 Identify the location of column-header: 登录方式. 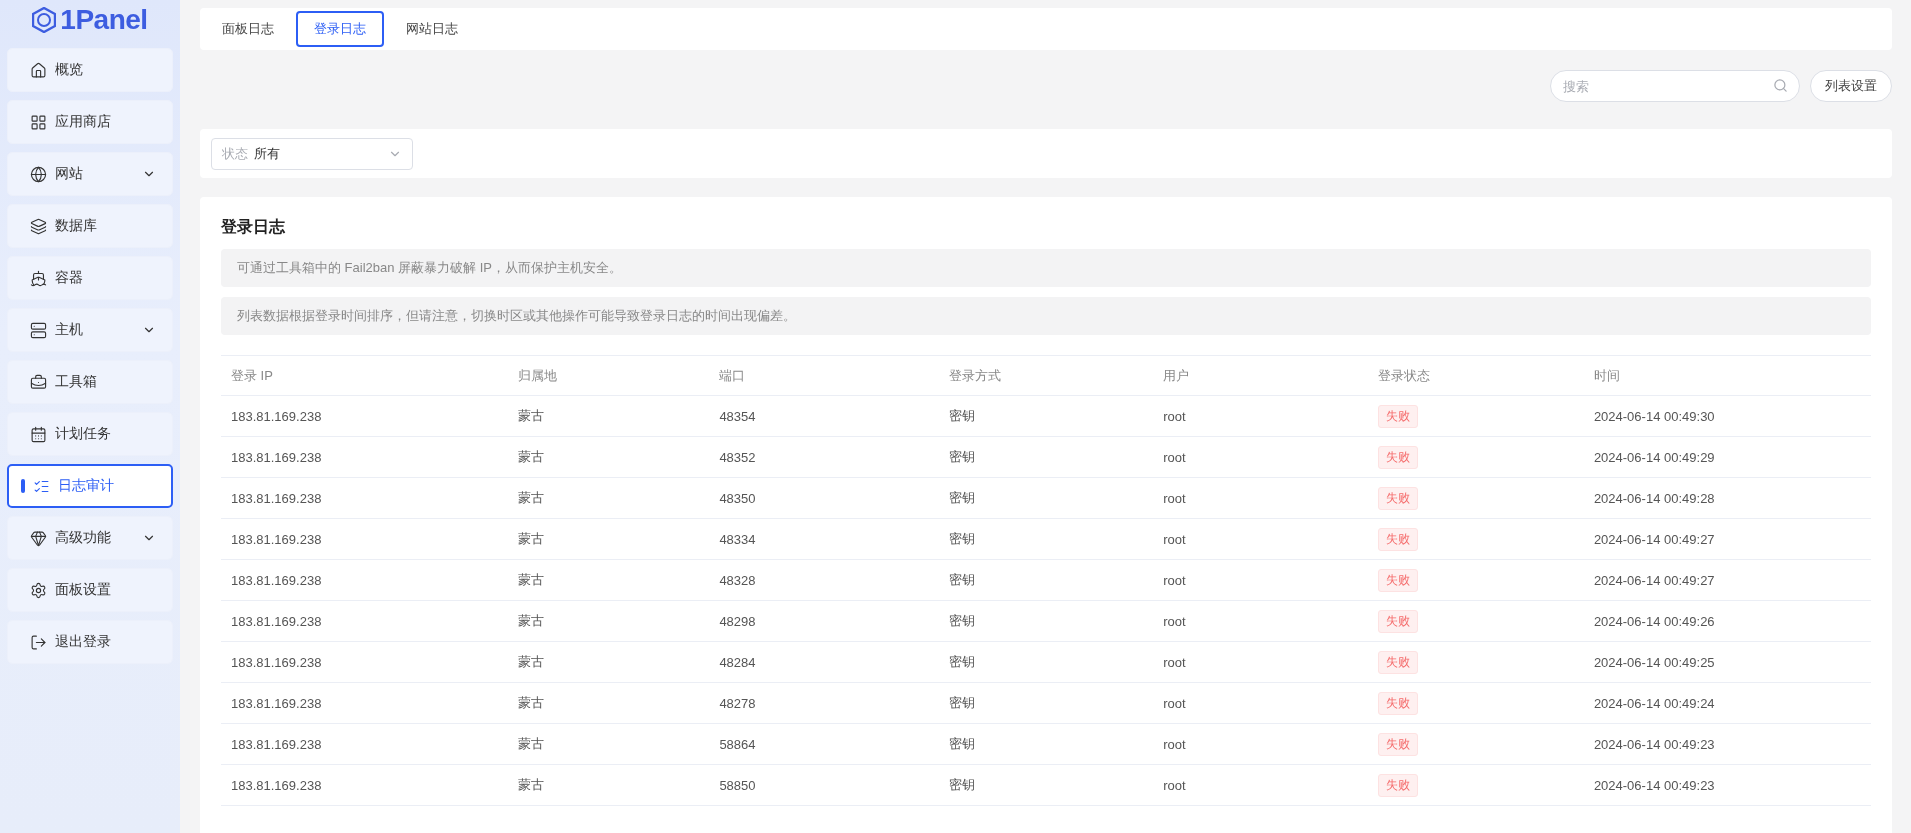
(1046, 375).